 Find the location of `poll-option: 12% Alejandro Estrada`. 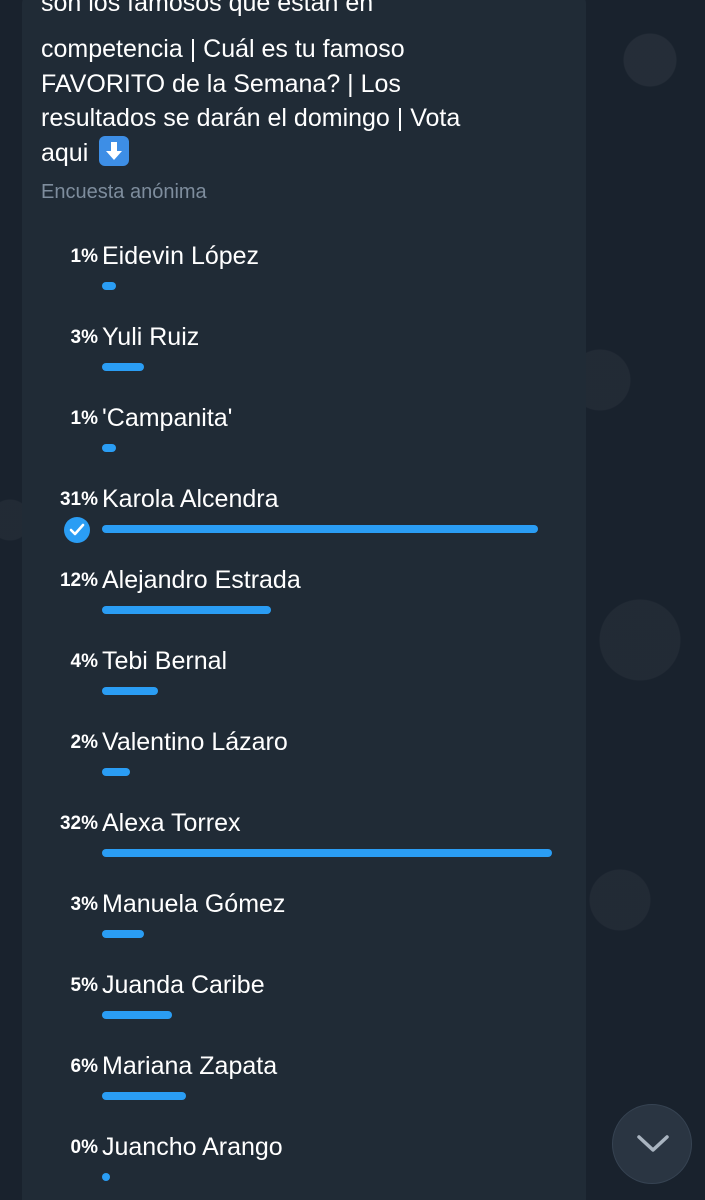

poll-option: 12% Alejandro Estrada is located at coordinates (304, 606).